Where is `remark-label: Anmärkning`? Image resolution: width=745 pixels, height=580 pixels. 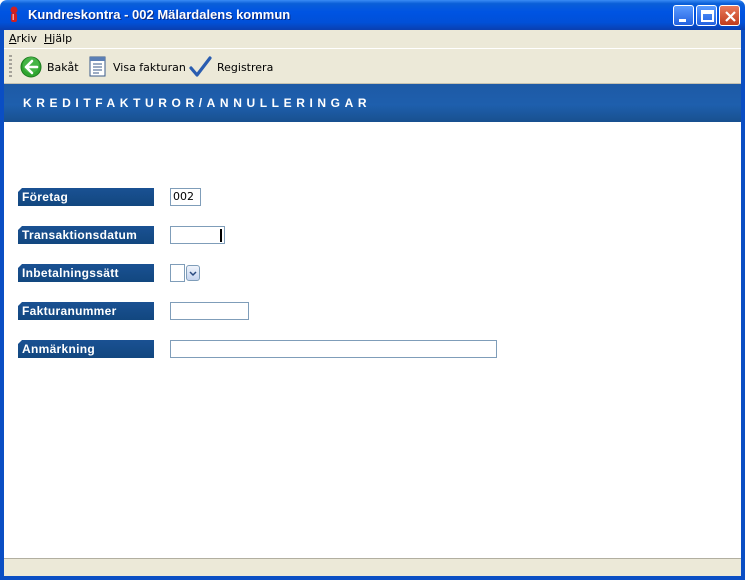 remark-label: Anmärkning is located at coordinates (86, 349).